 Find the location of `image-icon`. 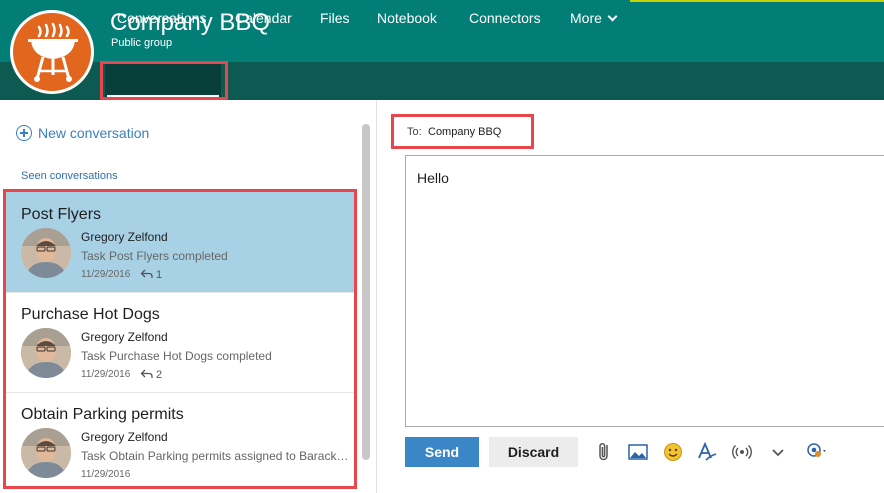

image-icon is located at coordinates (638, 452).